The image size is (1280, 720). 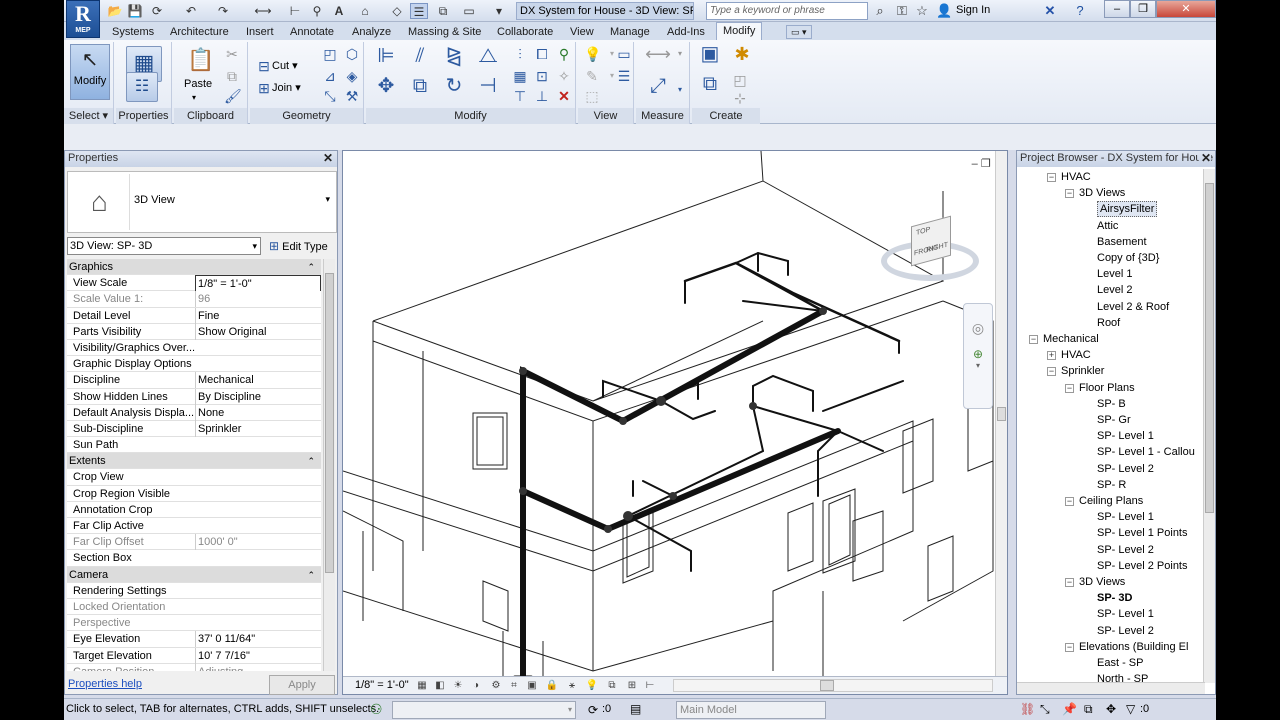 What do you see at coordinates (90, 72) in the screenshot?
I see `modify-button: ↖ Modify` at bounding box center [90, 72].